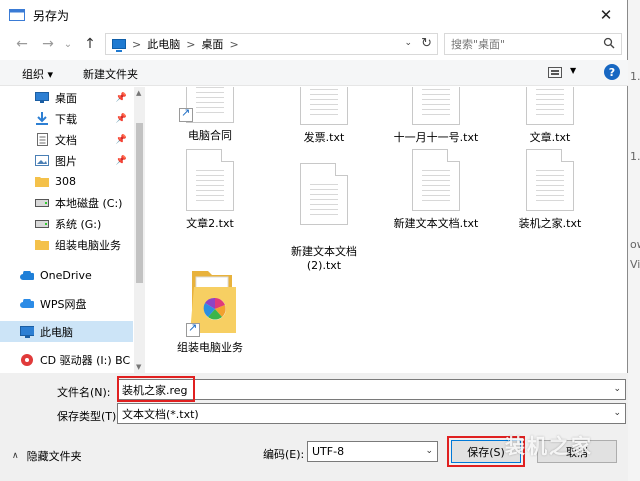  I want to click on close-button: ✕, so click(606, 15).